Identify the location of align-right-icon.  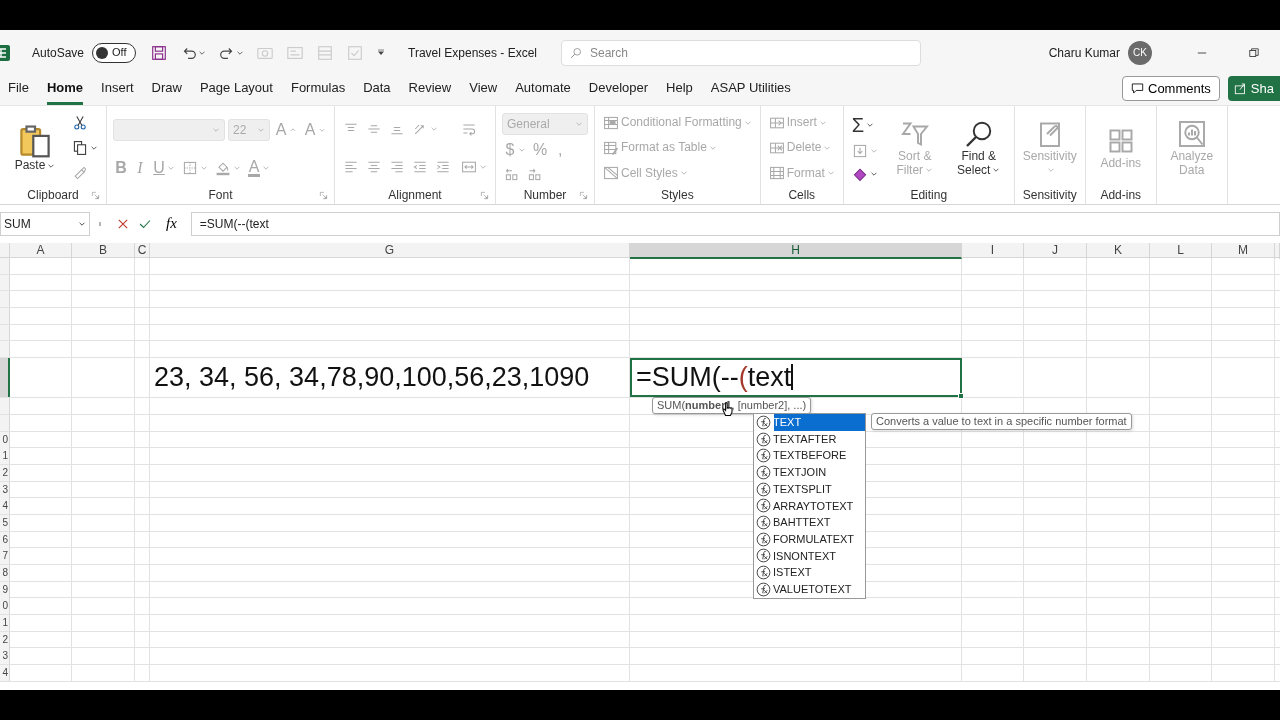
(397, 167).